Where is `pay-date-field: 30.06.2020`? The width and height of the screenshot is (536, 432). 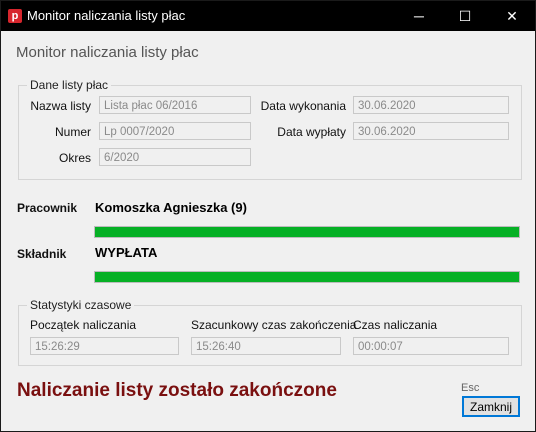 pay-date-field: 30.06.2020 is located at coordinates (431, 131).